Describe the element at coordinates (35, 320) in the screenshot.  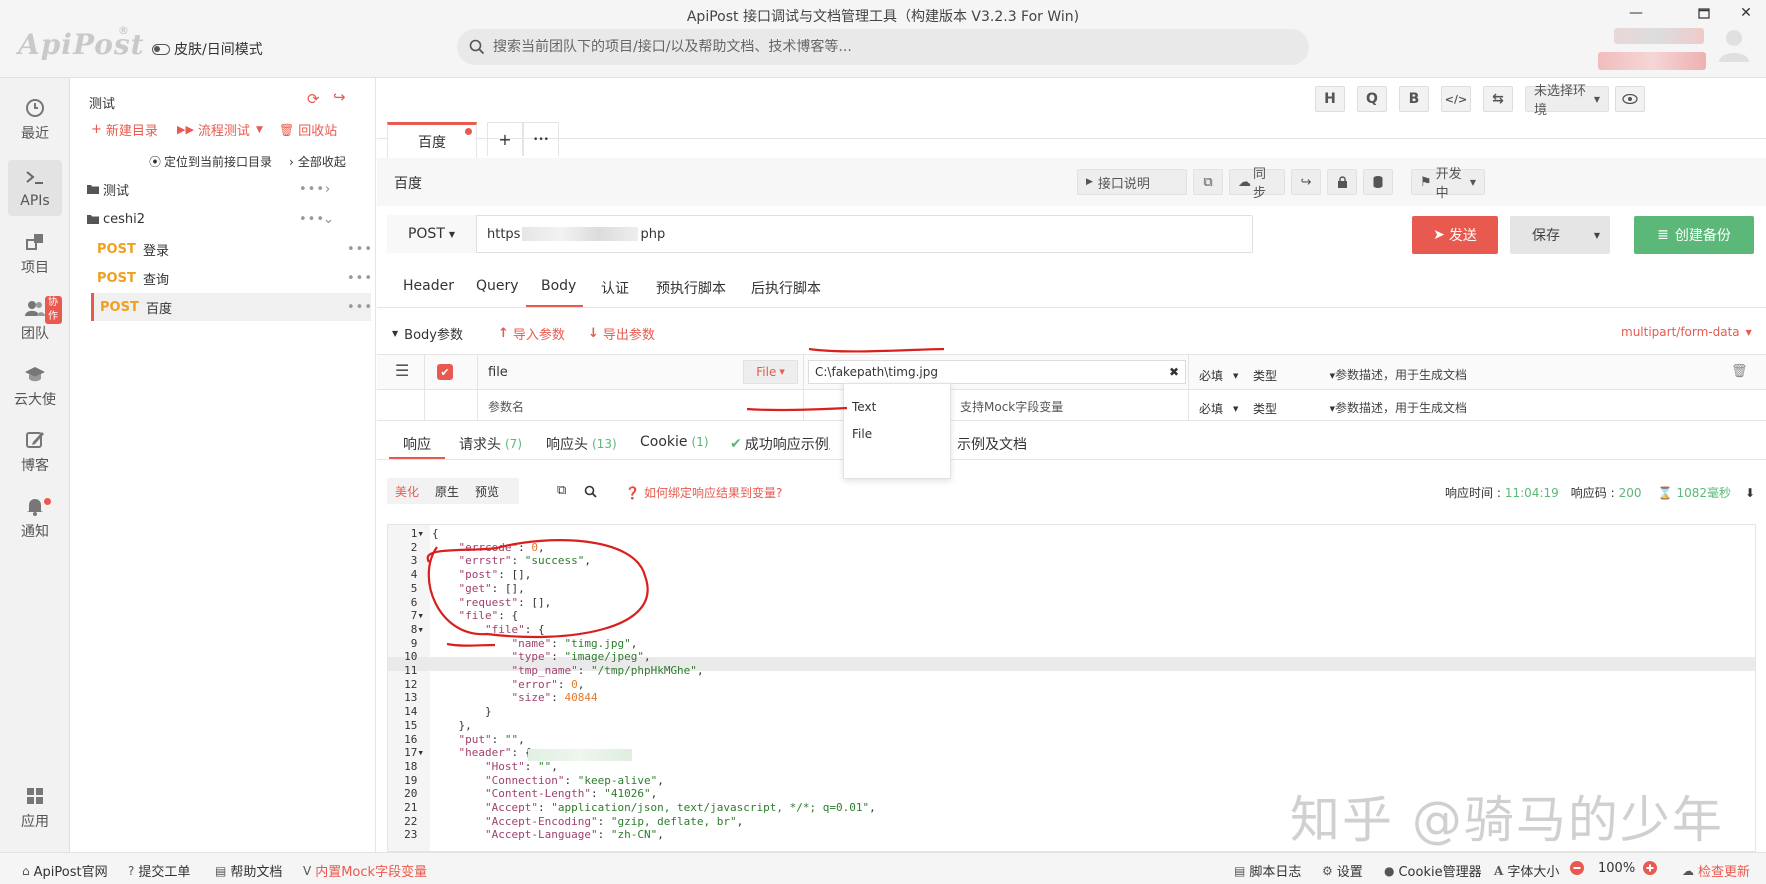
I see `nav-team: 协作 团队` at that location.